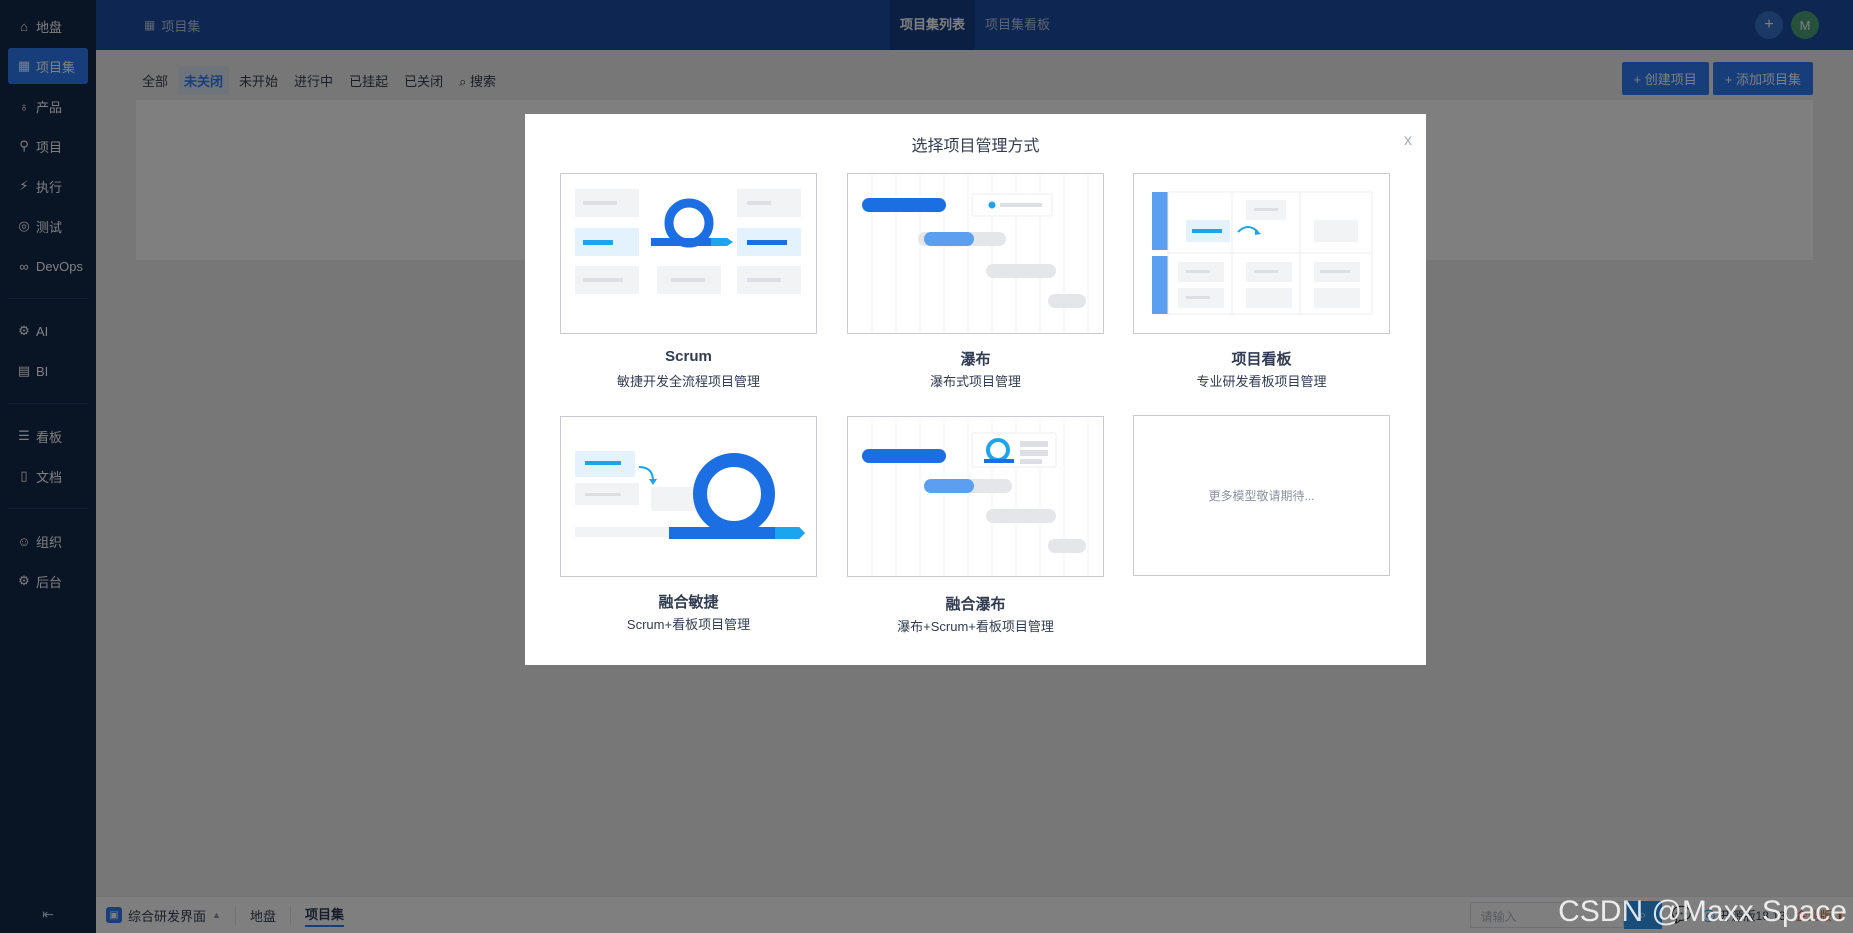  Describe the element at coordinates (975, 604) in the screenshot. I see `card-title-waterfallplus: 融合瀑布` at that location.